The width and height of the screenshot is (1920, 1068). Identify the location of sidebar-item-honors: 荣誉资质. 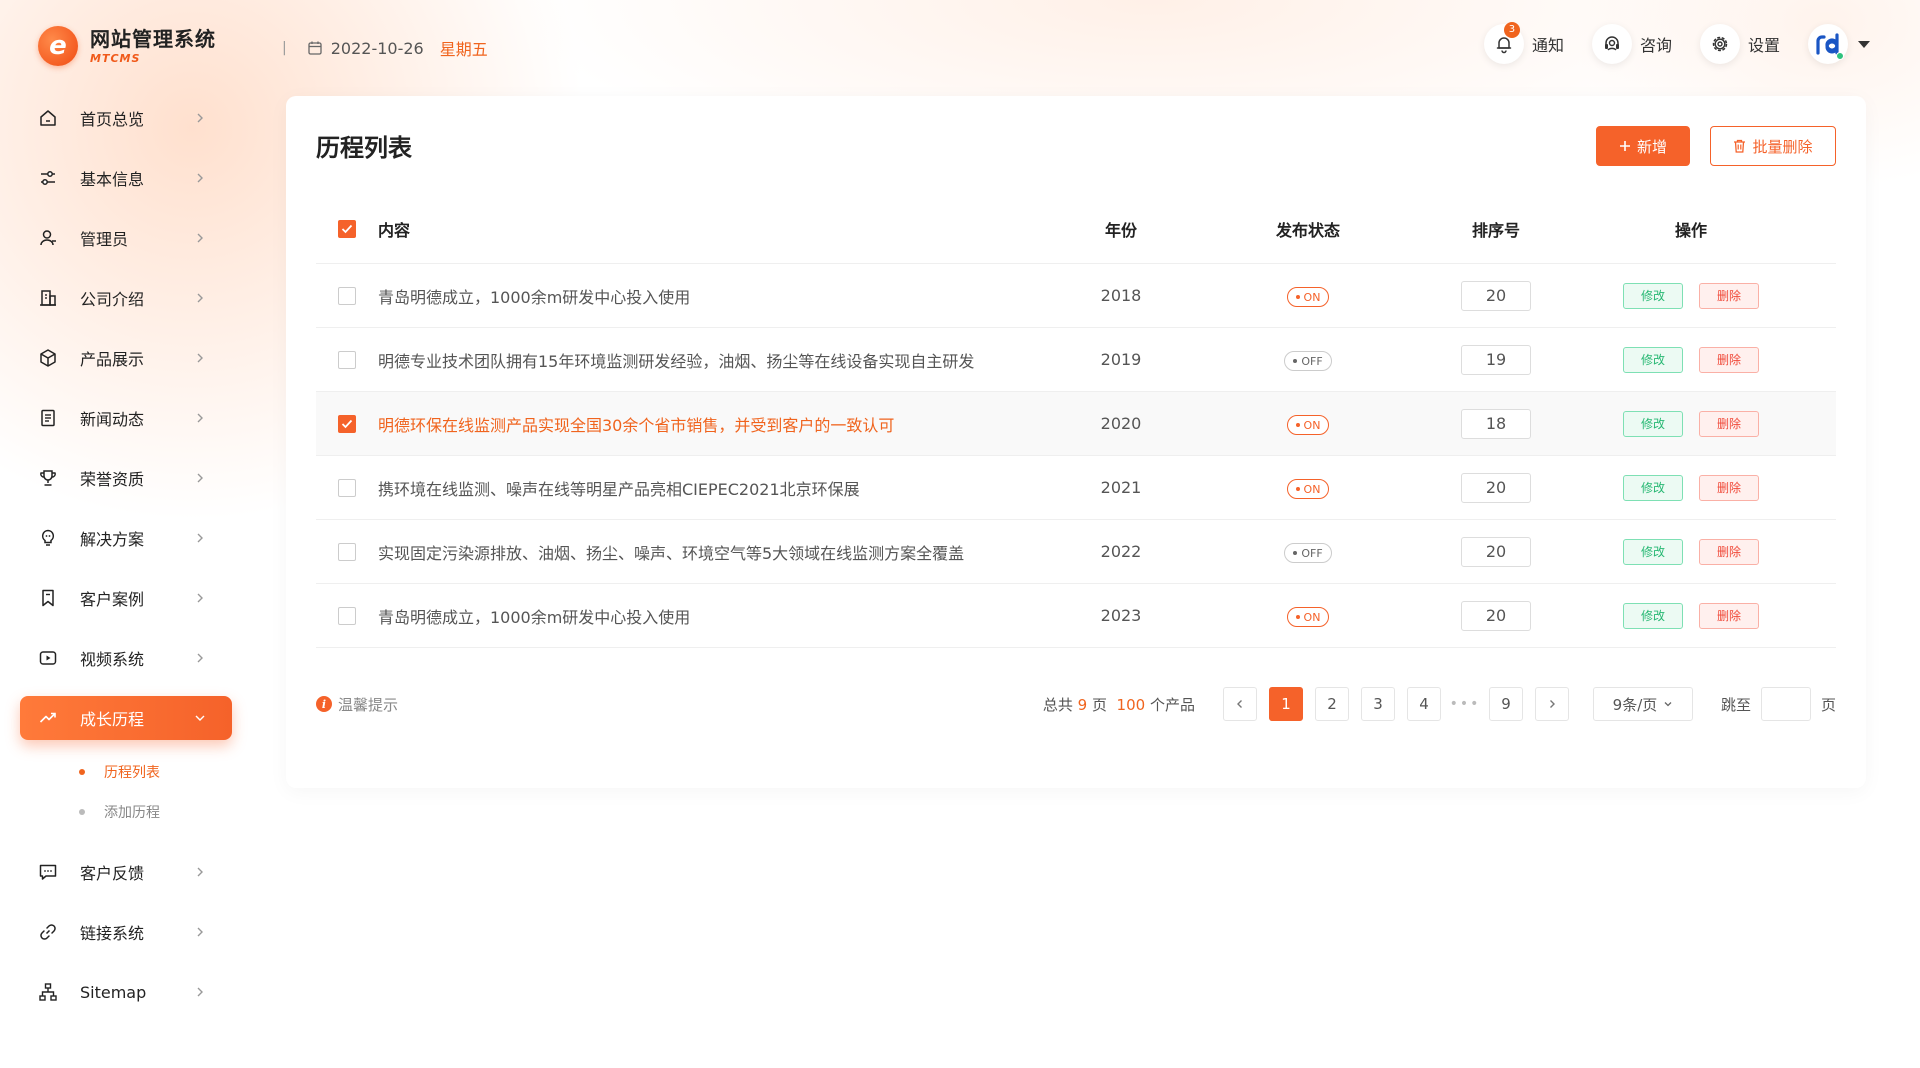
(126, 478).